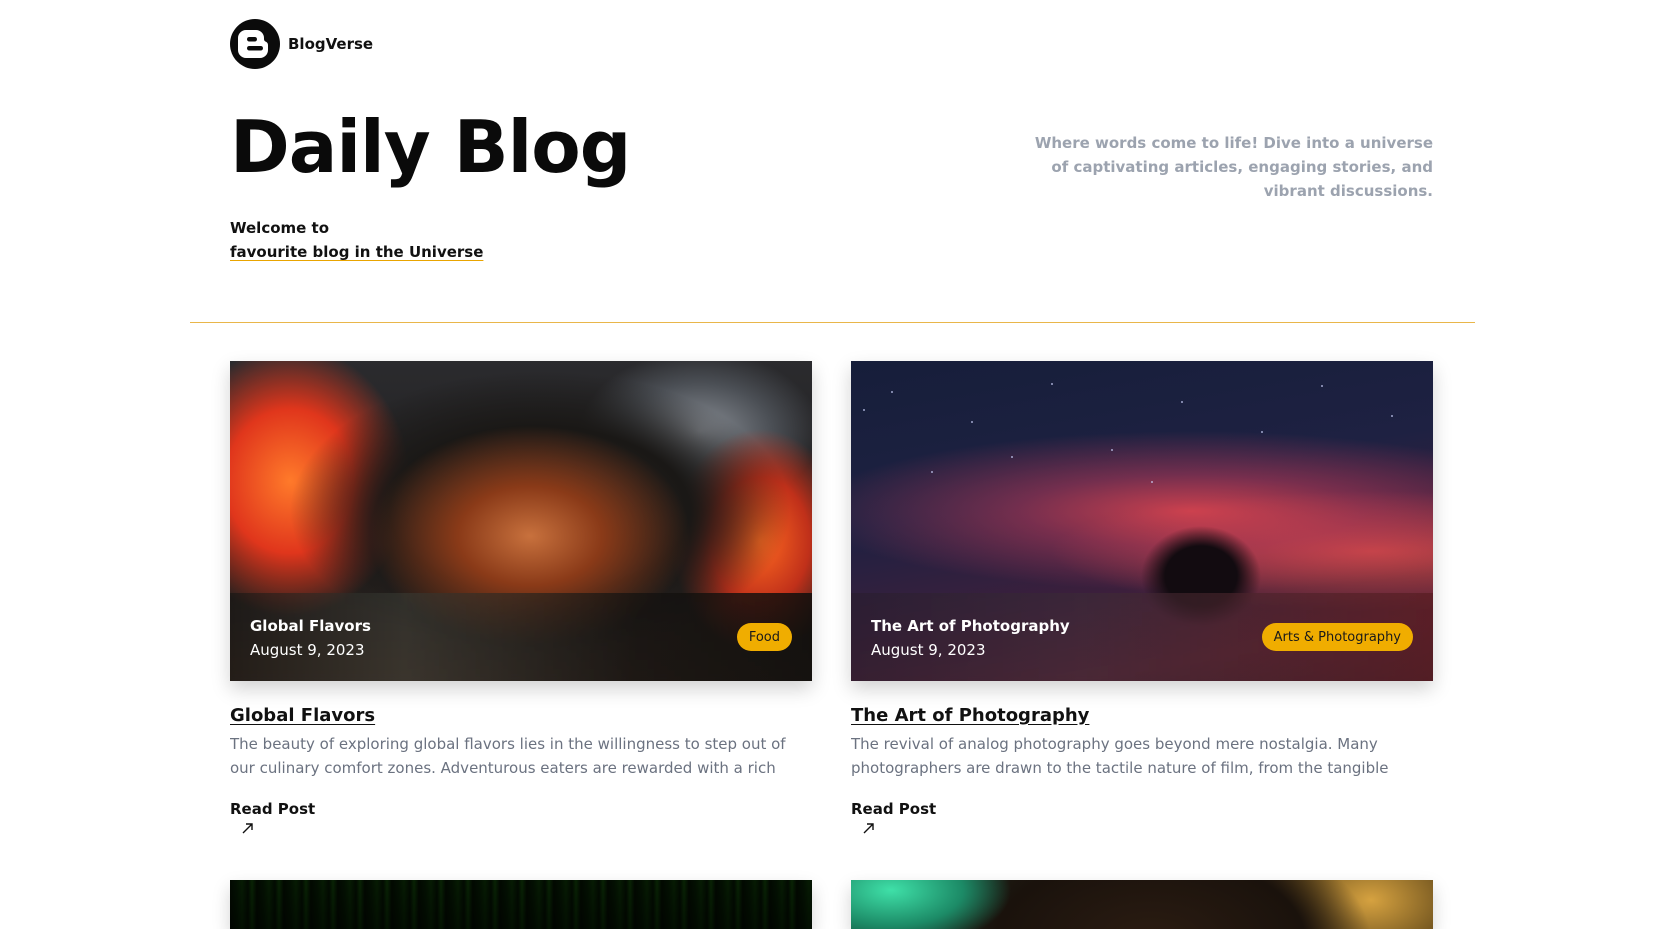  Describe the element at coordinates (430, 147) in the screenshot. I see `page-title: Daily Blog` at that location.